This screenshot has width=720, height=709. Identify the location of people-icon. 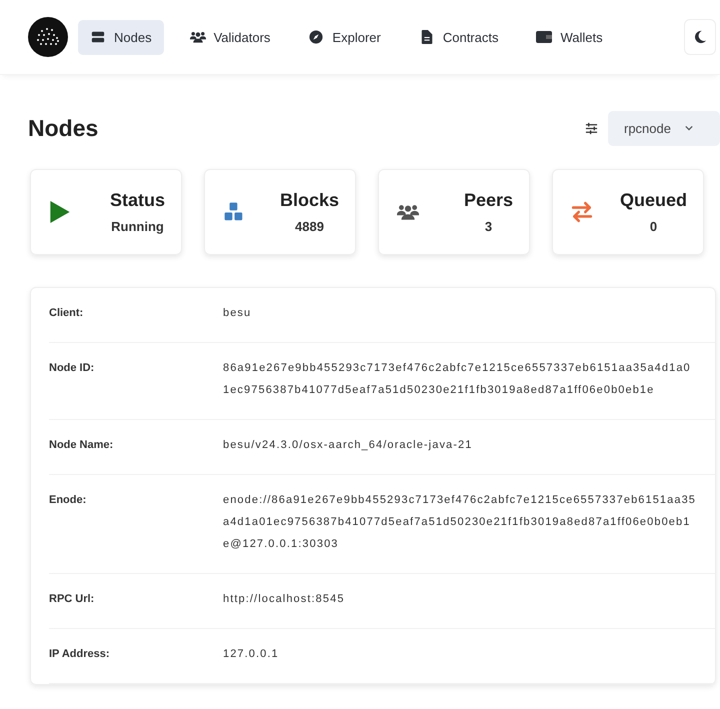
(198, 37).